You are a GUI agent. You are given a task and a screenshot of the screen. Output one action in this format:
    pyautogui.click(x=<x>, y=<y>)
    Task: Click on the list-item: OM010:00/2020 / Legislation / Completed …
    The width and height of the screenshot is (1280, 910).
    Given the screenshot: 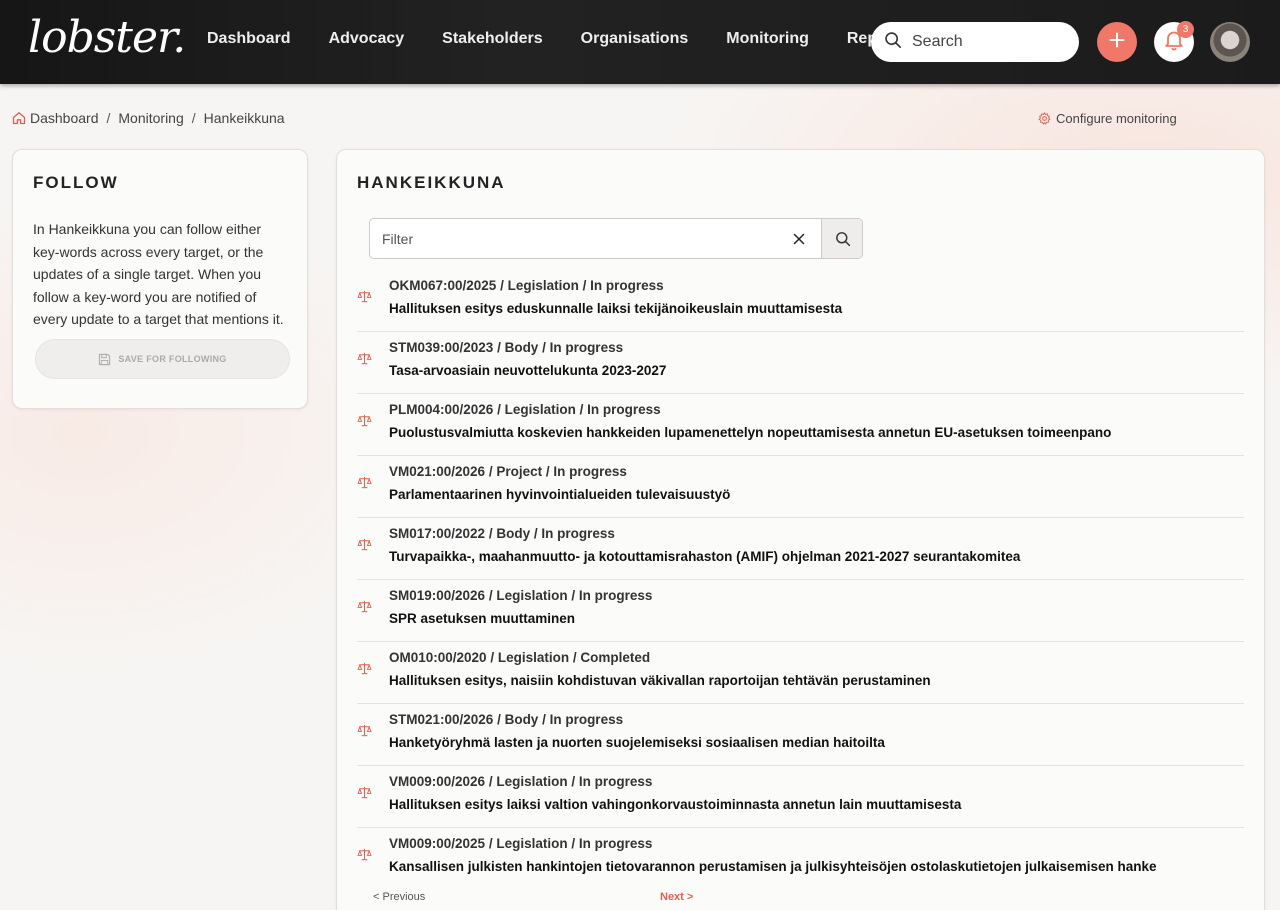 What is the action you would take?
    pyautogui.click(x=800, y=673)
    